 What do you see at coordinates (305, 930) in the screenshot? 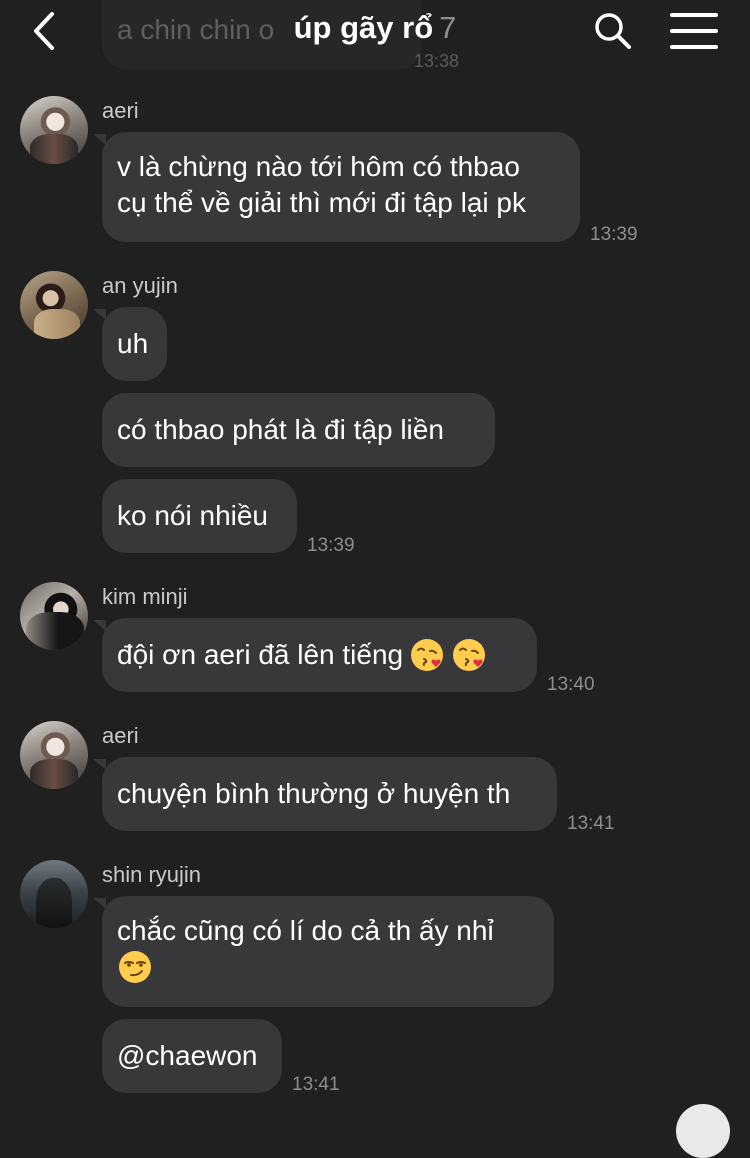
I see `message-text: chắc cũng có lí do cả th ấy nhỉ` at bounding box center [305, 930].